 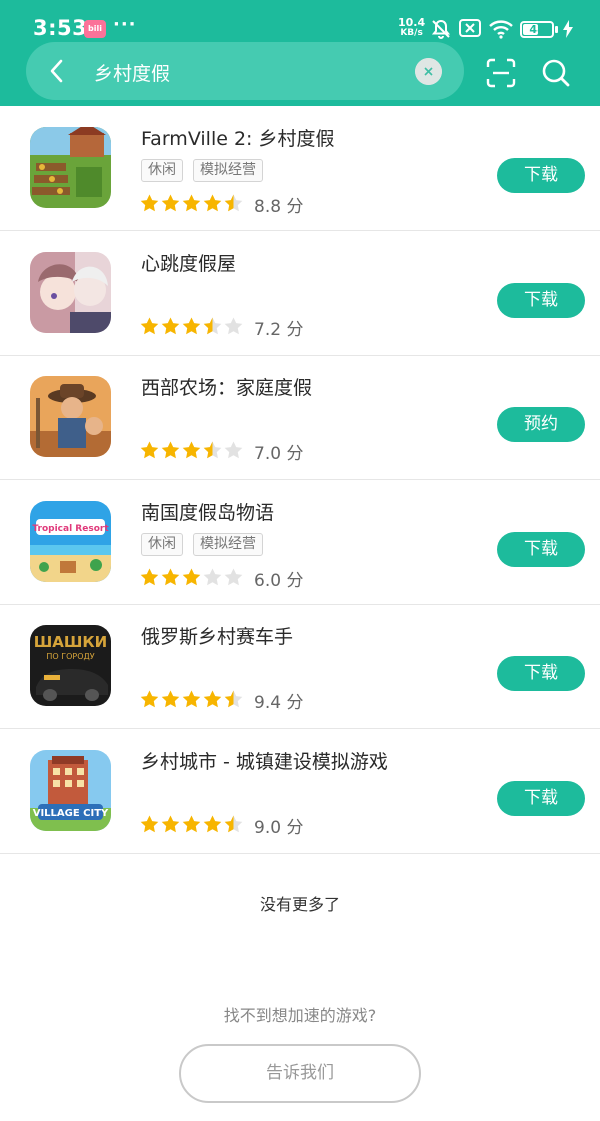 What do you see at coordinates (300, 666) in the screenshot?
I see `result-row: ШАШКИ ПО ГОРОДУ 俄罗斯乡村赛车手 9.4 分 下载` at bounding box center [300, 666].